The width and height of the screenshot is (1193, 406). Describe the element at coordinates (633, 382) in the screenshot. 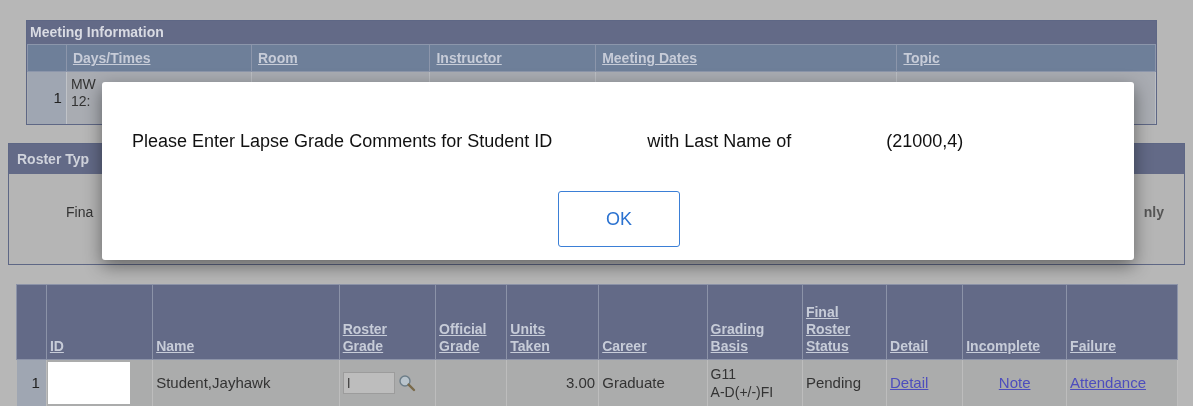

I see `table-cell: Graduate` at that location.